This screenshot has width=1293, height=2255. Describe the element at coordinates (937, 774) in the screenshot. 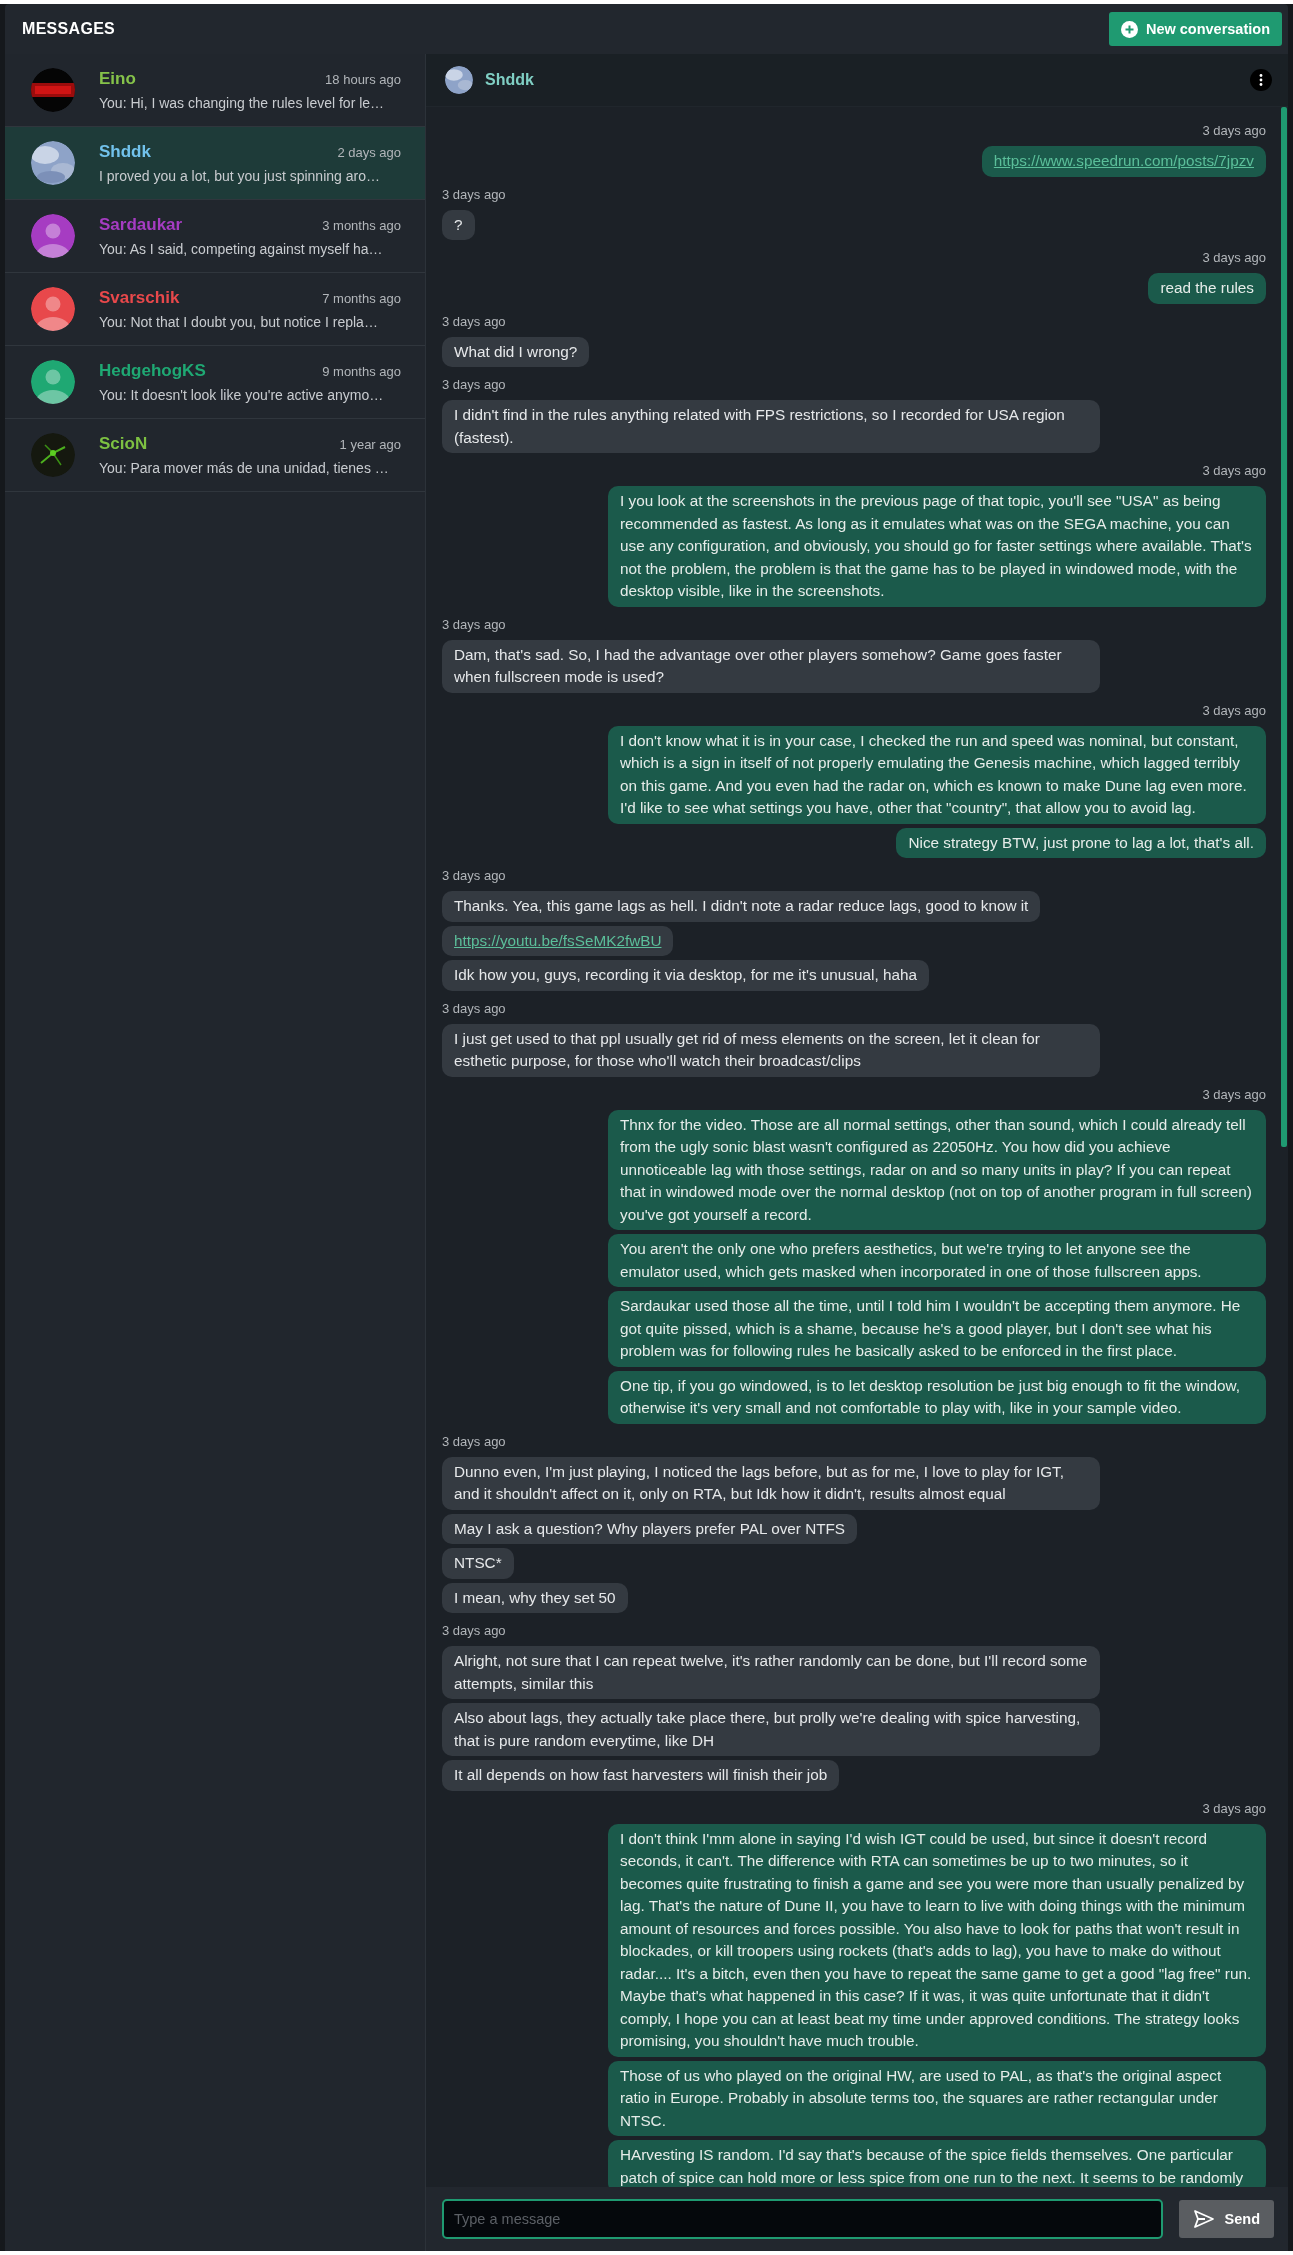

I see `chat-message: I don't know what it is in your case, I checked the run and speed was nominal, but constant, which is a sign in itself of not properly emulating the Genesis machine, which lagged terribly on this game. And you even had the radar on, which es known to make Dune lag even more. I'd like to see what settings you have, other that "country", that allow you to avoid lag.` at that location.